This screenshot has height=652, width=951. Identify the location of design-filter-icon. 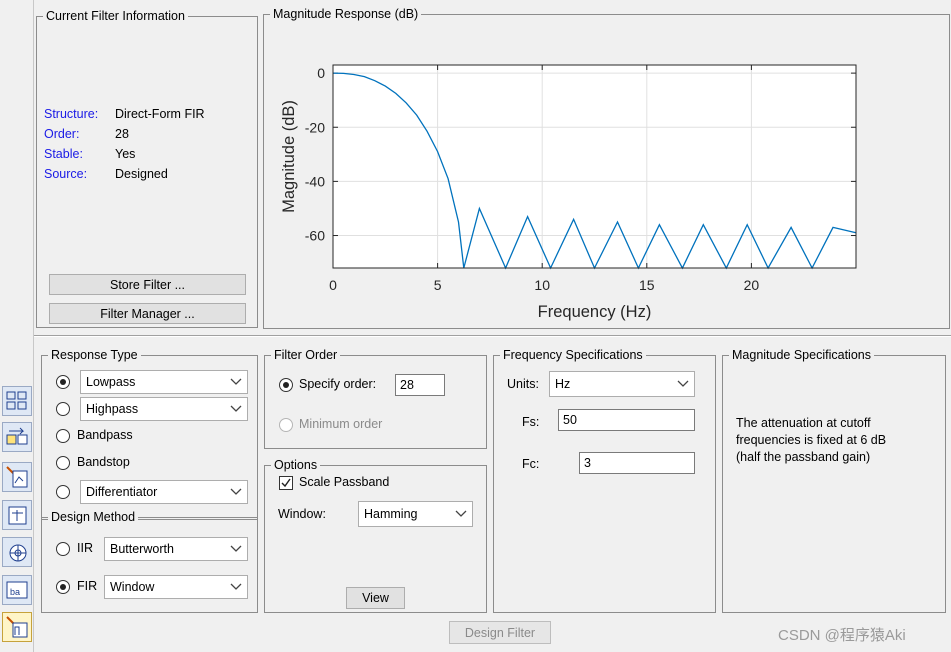
(17, 552).